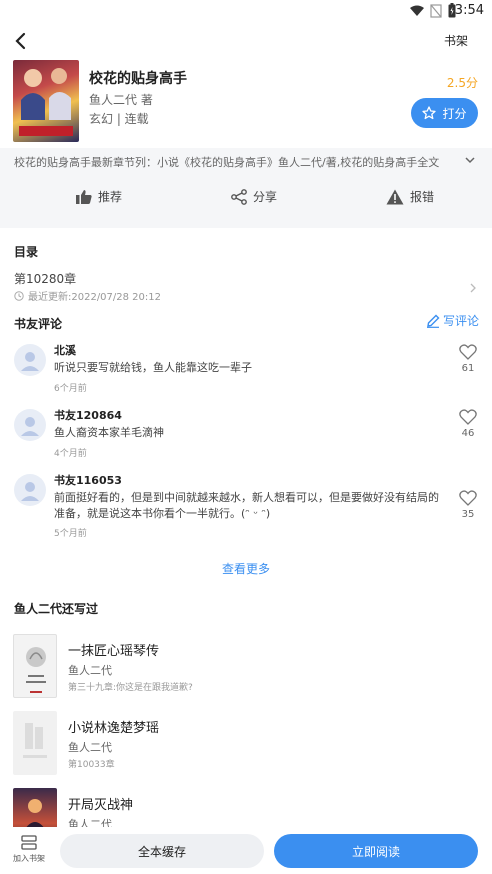 Image resolution: width=492 pixels, height=874 pixels. I want to click on read-now-button: 立即阅读, so click(376, 851).